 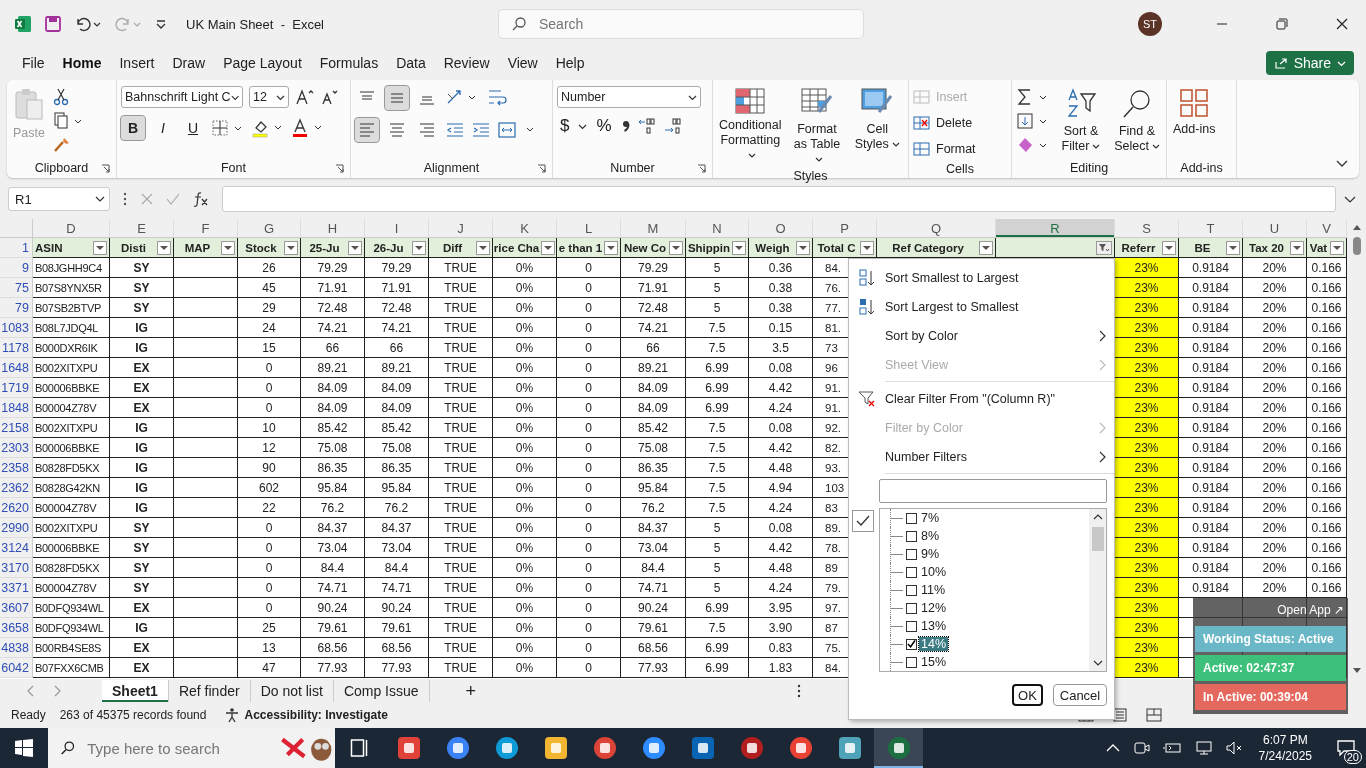 I want to click on taskbar-clock: 6:07 PM 7/24/2025, so click(x=1285, y=748).